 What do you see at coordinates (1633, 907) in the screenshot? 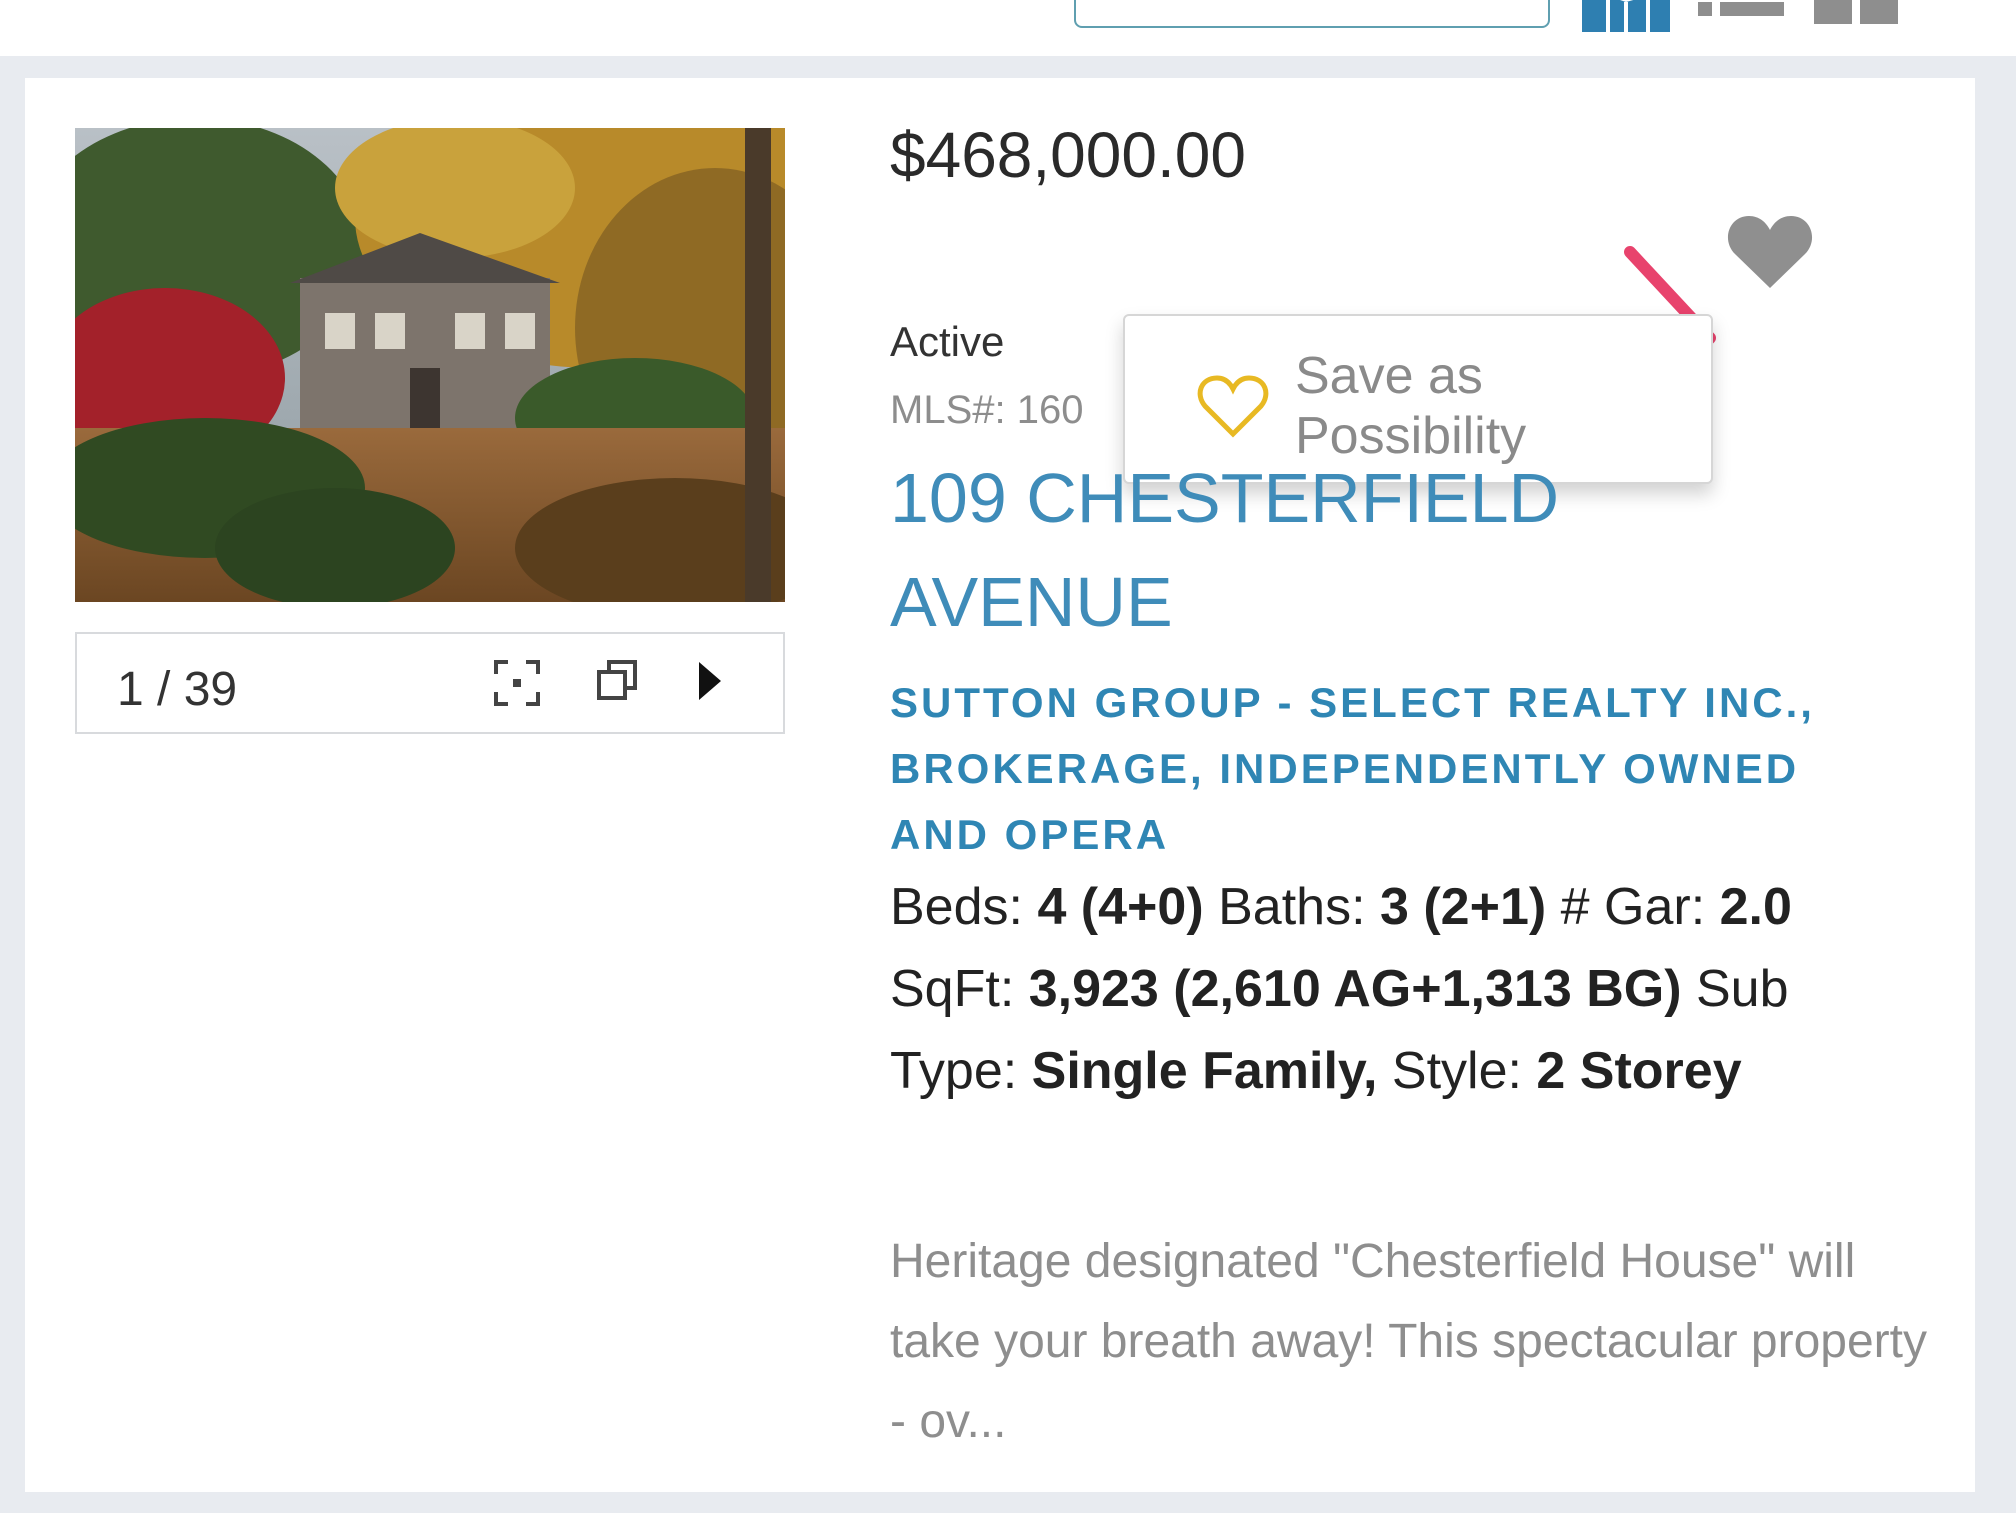
I see `garage-label: # Gar:` at bounding box center [1633, 907].